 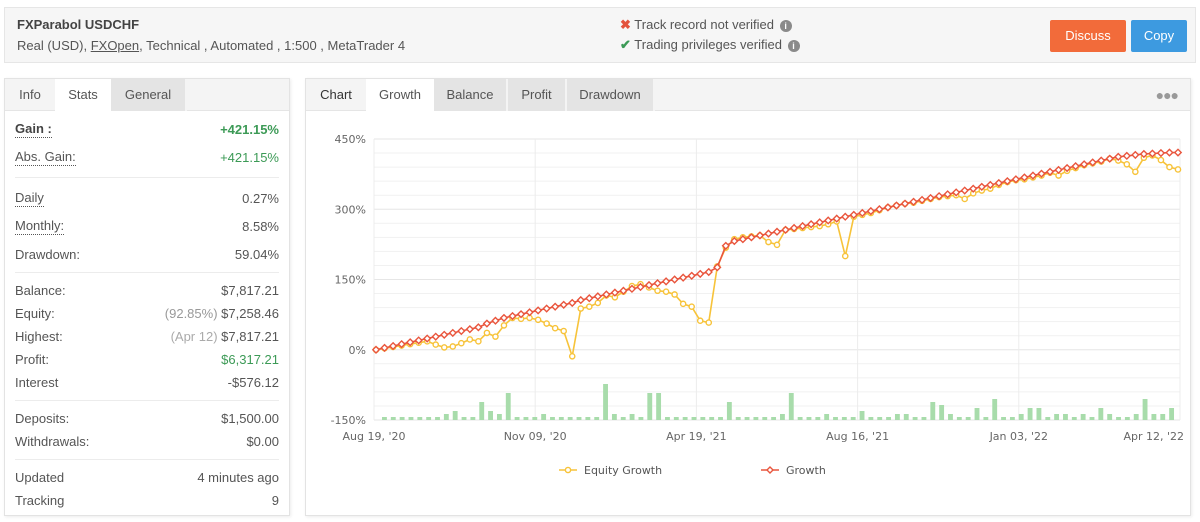 I want to click on trading-privileges-status: ✔ Trading privileges verified i, so click(x=710, y=45).